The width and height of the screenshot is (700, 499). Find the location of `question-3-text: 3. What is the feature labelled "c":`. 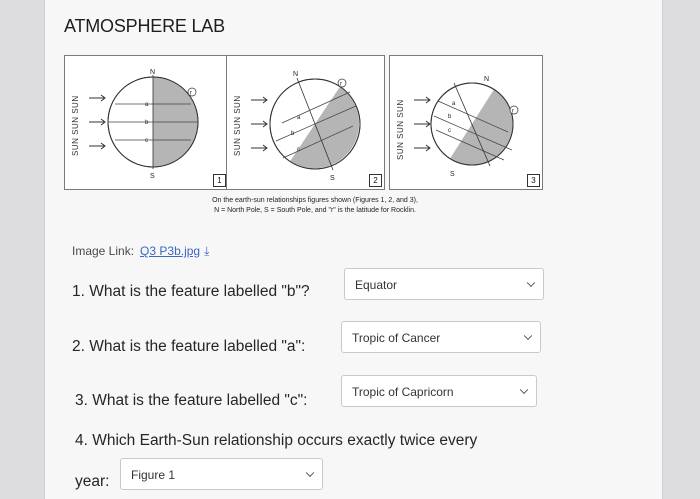

question-3-text: 3. What is the feature labelled "c": is located at coordinates (191, 400).